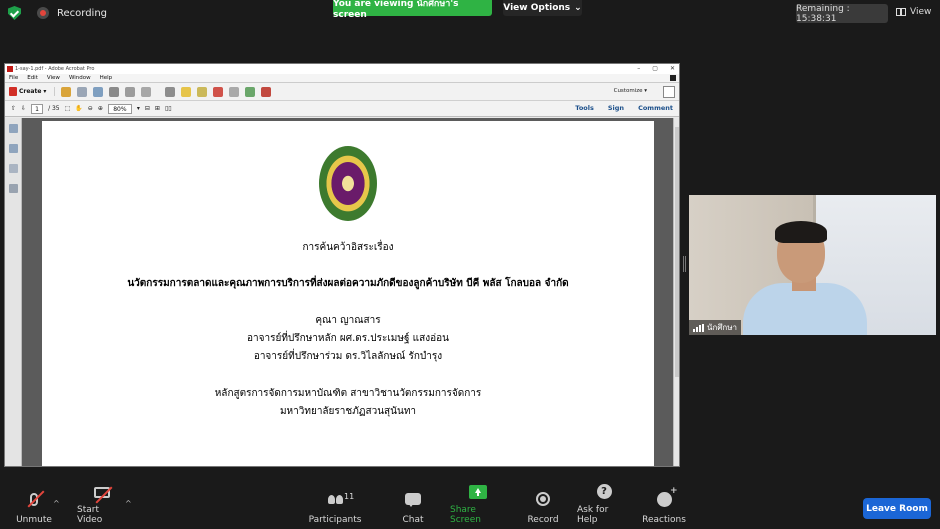 The image size is (940, 529). Describe the element at coordinates (478, 492) in the screenshot. I see `share-screen-icon` at that location.